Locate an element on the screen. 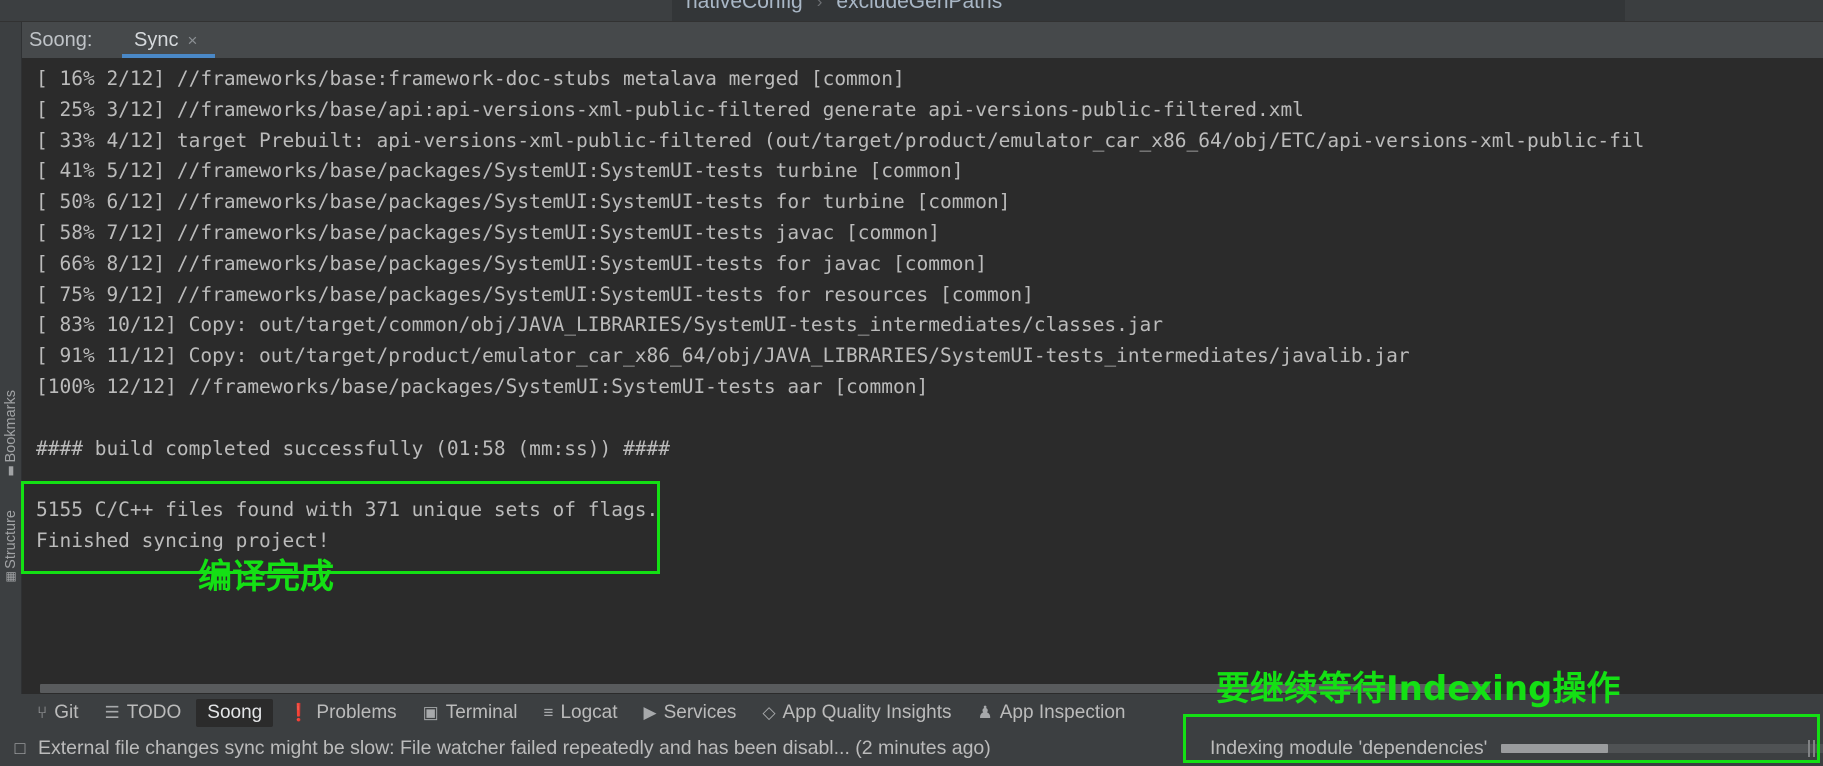 The height and width of the screenshot is (766, 1823). breadcrumb-right-padding is located at coordinates (1724, 10).